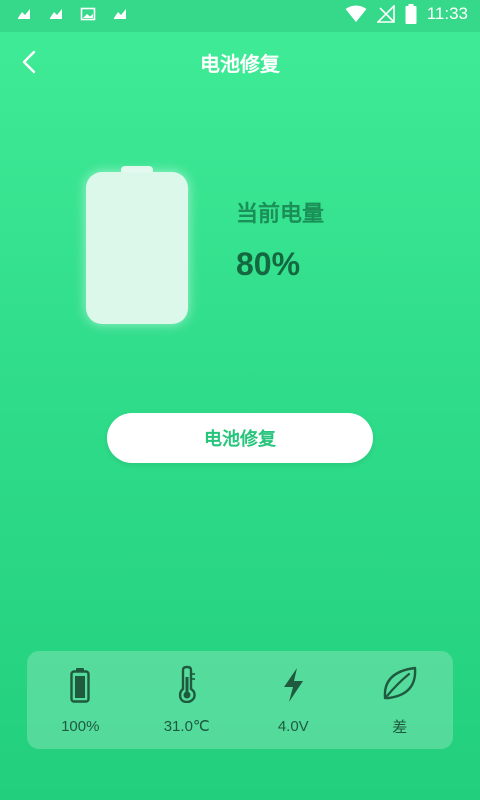 This screenshot has width=480, height=800. Describe the element at coordinates (280, 214) in the screenshot. I see `current-charge-label: 当前电量` at that location.